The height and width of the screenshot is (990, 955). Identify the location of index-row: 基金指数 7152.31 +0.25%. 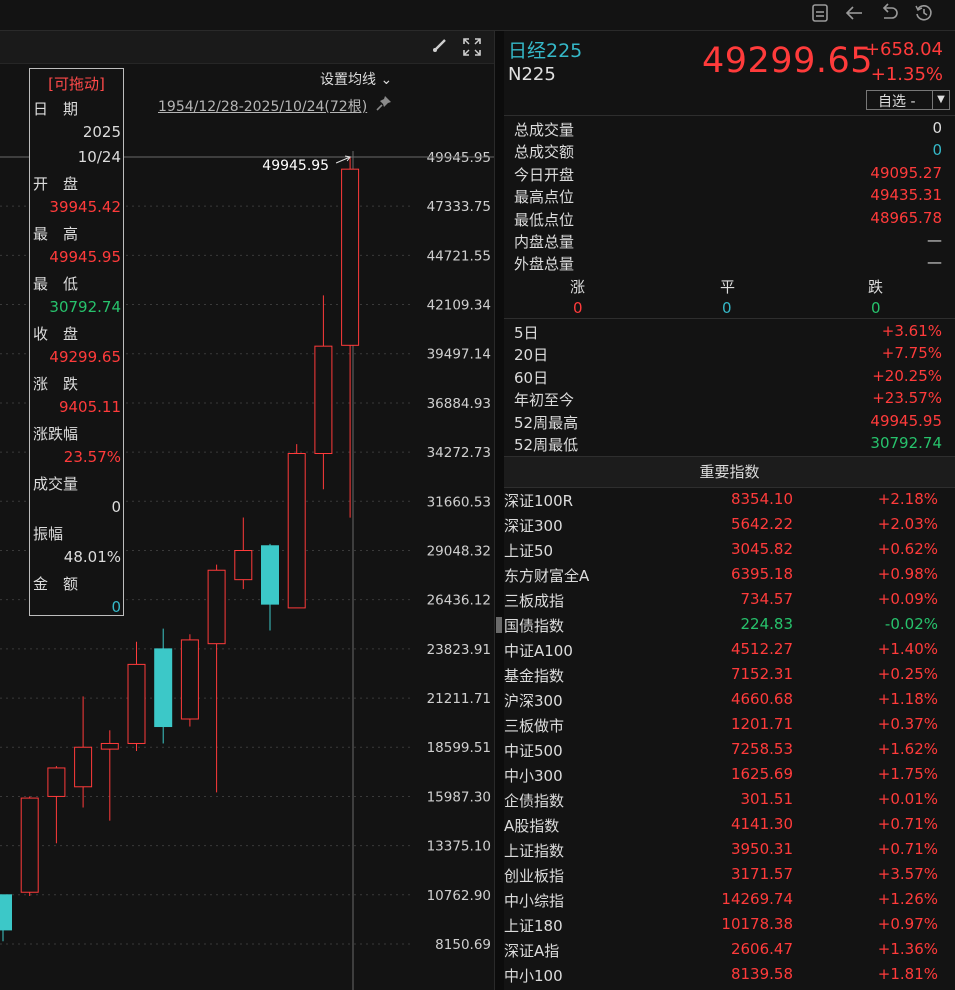
(729, 677).